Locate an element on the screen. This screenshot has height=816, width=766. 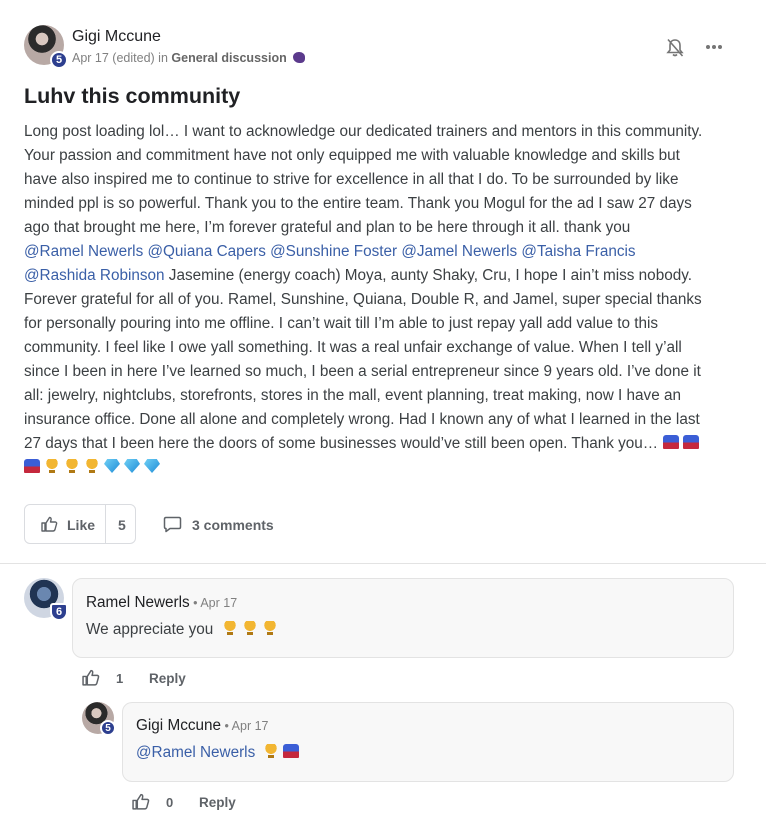
comment-bubble: Gigi Mccune • Apr 17 @Ramel Newerls is located at coordinates (428, 742).